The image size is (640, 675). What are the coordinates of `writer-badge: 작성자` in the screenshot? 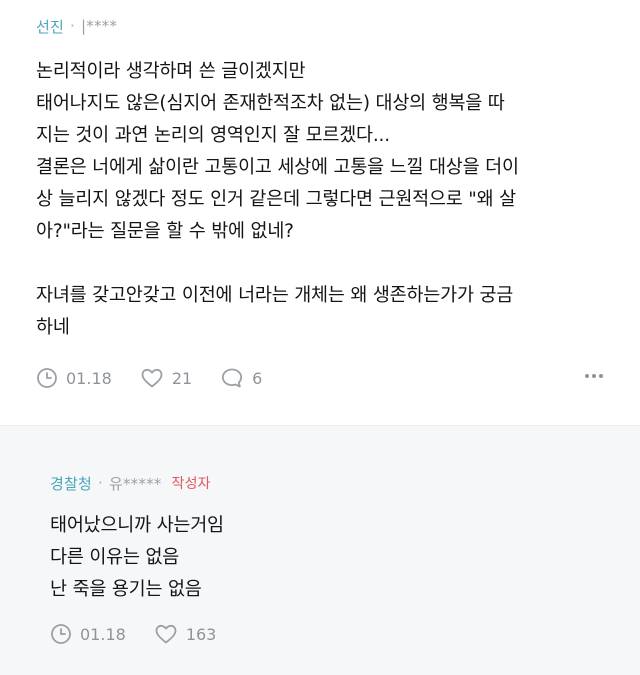 It's located at (191, 484).